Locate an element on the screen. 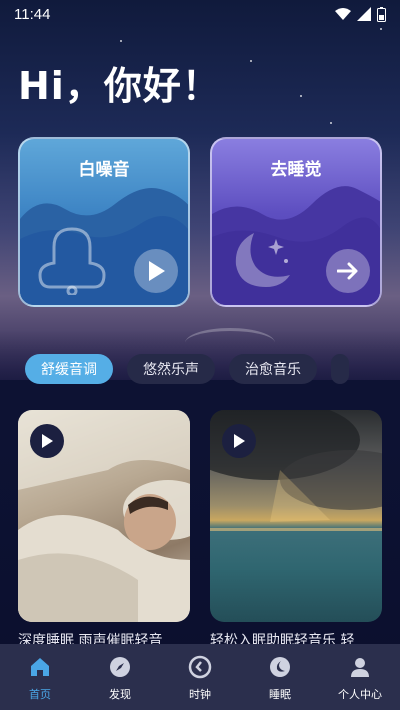 This screenshot has height=710, width=400. nav-label: 个人中心 is located at coordinates (360, 694).